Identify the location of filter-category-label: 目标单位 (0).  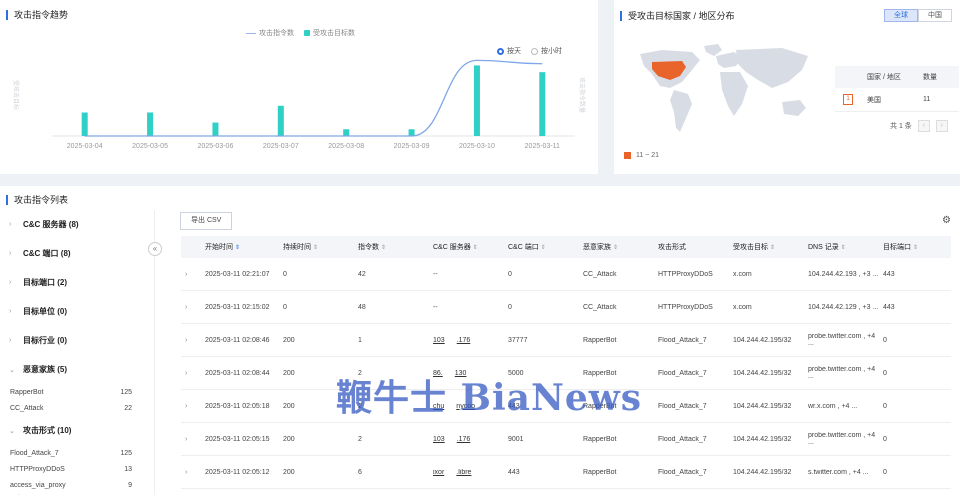
(45, 311).